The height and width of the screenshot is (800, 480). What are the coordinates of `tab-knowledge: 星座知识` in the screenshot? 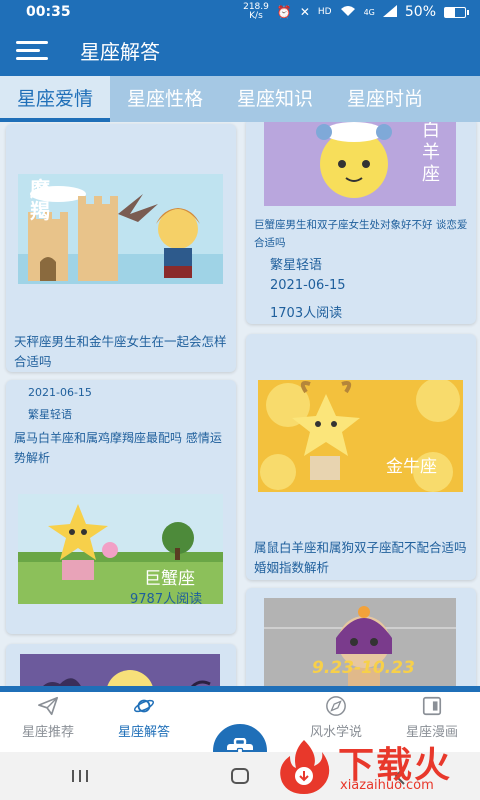 It's located at (275, 99).